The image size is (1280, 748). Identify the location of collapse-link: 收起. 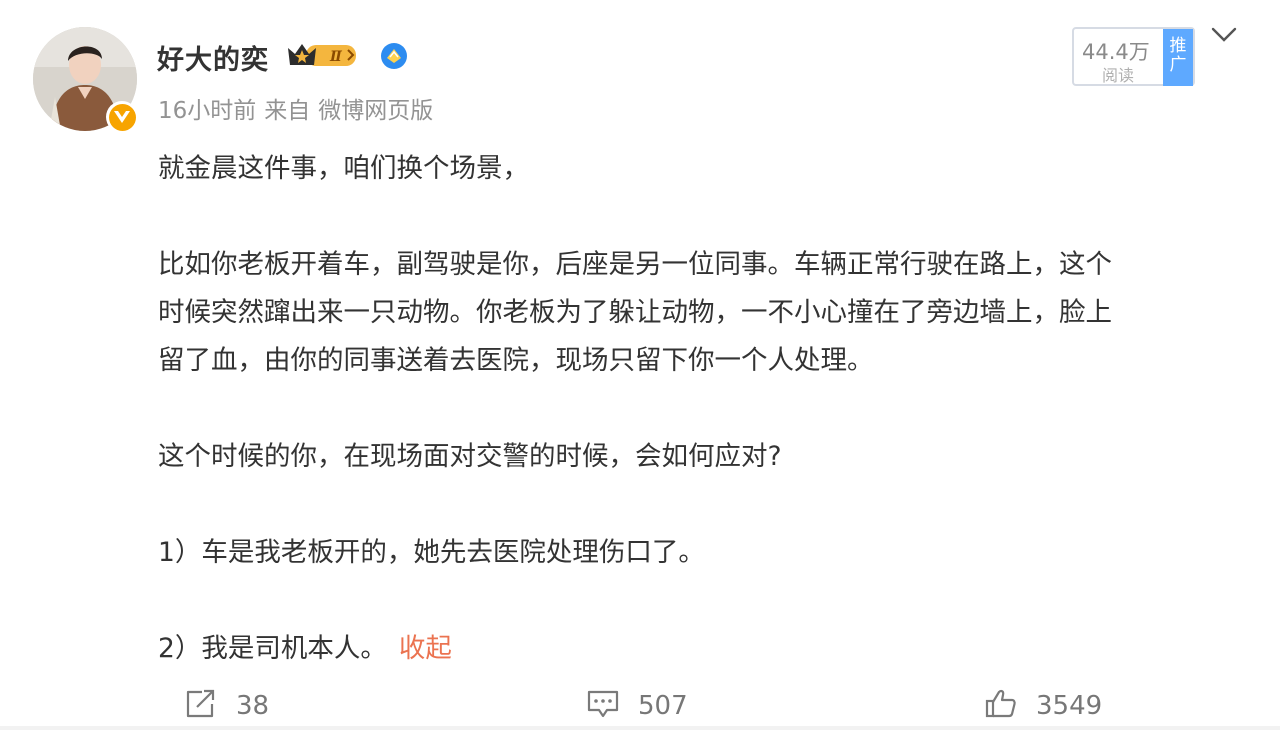
(425, 648).